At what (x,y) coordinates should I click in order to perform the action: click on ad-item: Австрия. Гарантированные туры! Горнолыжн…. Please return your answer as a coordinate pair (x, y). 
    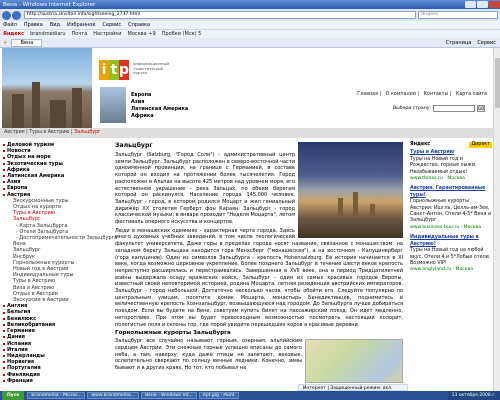
    Looking at the image, I should click on (451, 208).